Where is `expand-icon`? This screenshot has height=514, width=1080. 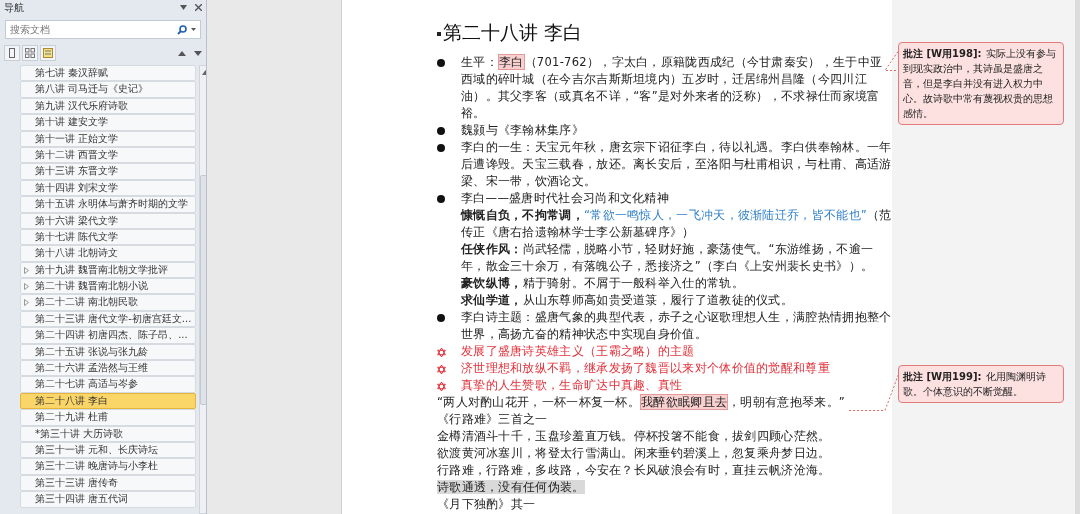 expand-icon is located at coordinates (26, 270).